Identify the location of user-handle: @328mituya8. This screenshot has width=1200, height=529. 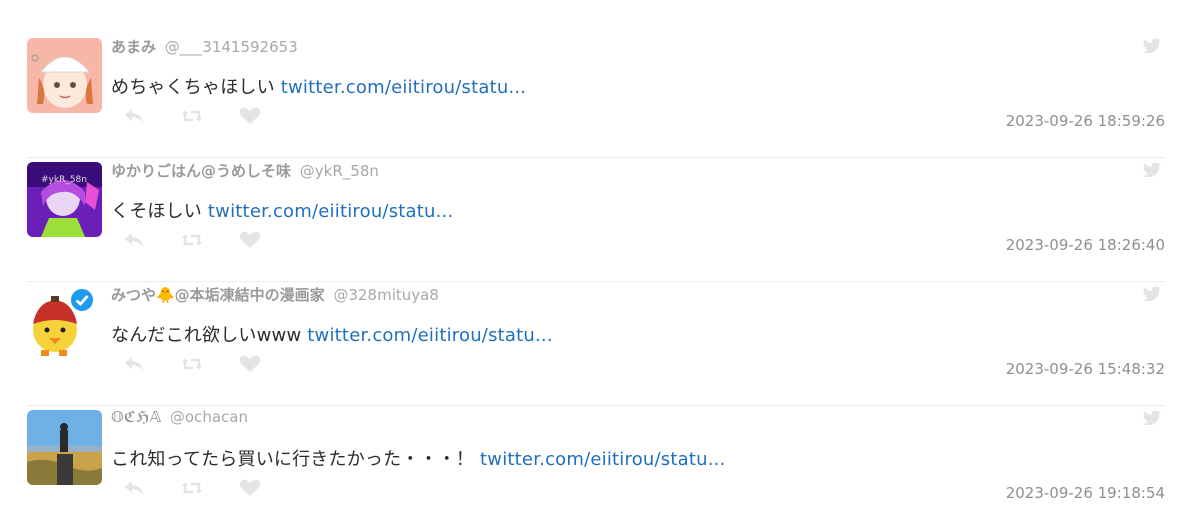
(385, 295).